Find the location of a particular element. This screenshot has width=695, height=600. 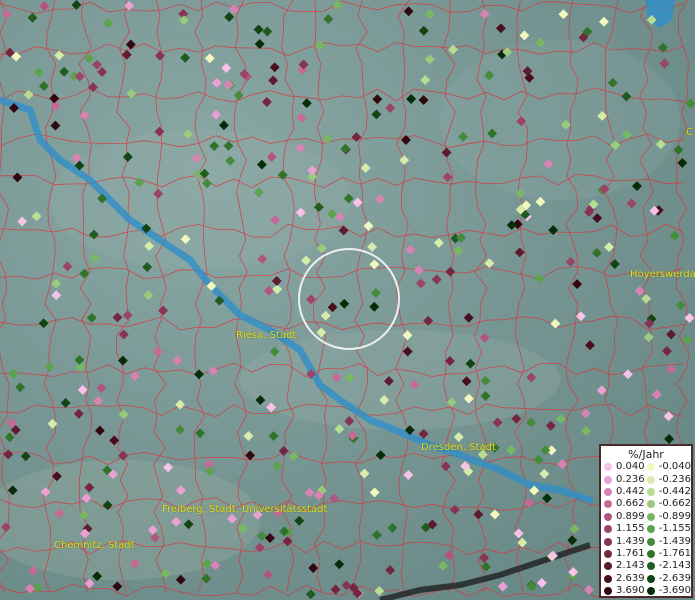

legend-value: -3.690 is located at coordinates (674, 591).